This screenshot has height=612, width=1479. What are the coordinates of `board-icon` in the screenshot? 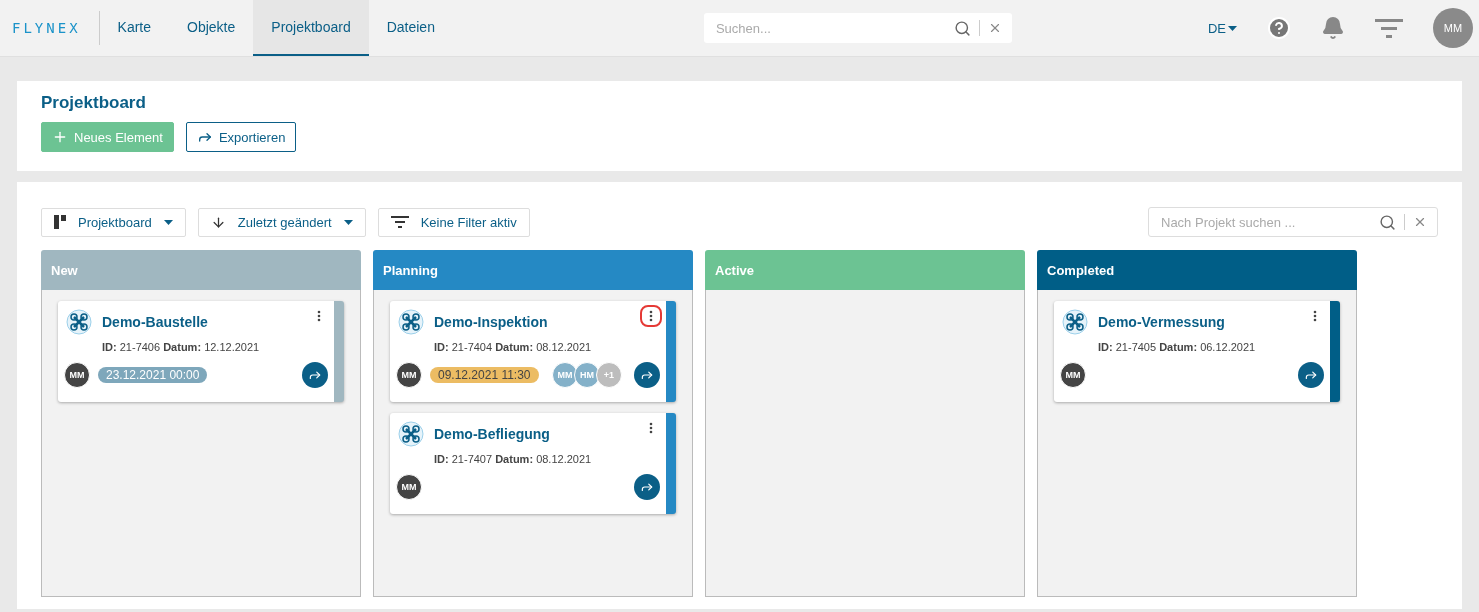 It's located at (60, 222).